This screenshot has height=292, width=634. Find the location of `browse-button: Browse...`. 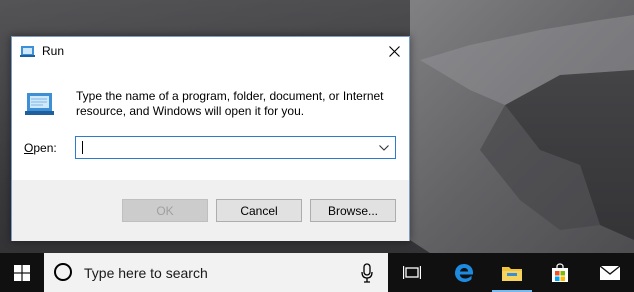

browse-button: Browse... is located at coordinates (353, 210).